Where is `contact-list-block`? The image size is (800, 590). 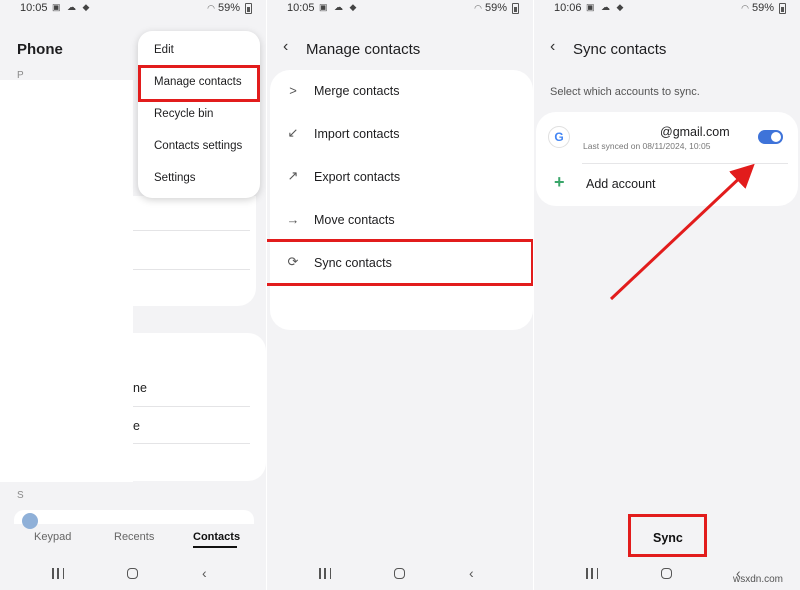 contact-list-block is located at coordinates (66, 281).